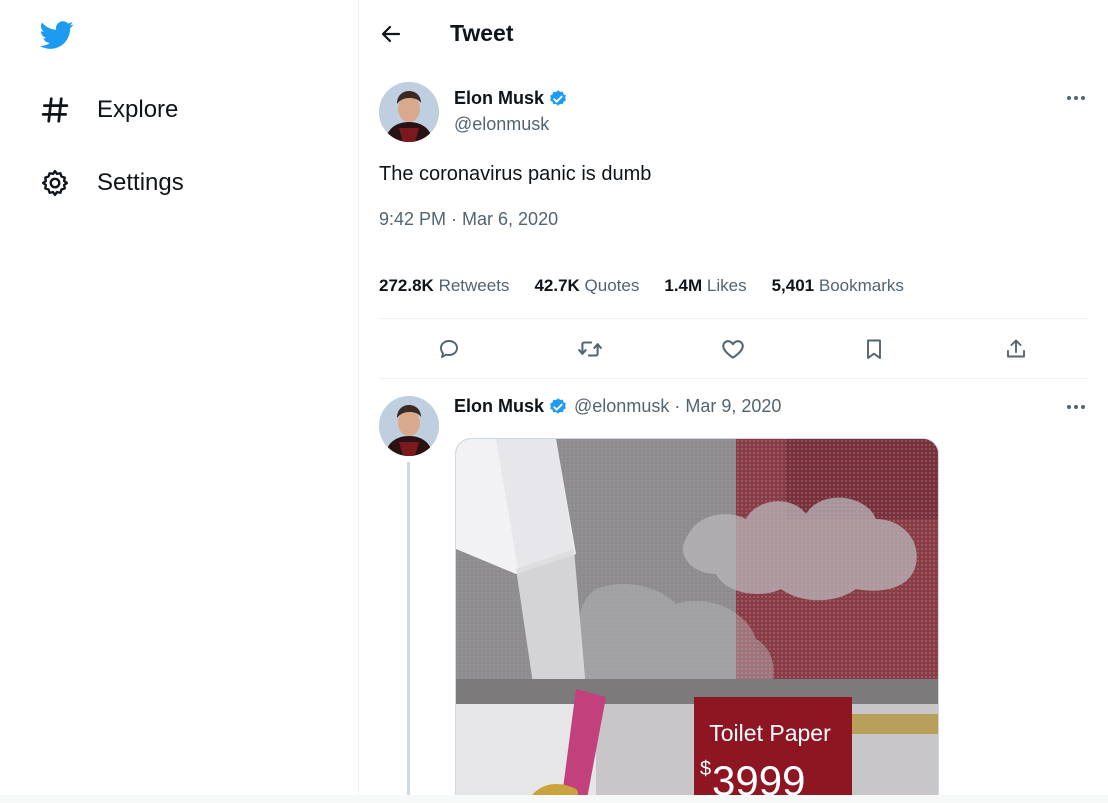  What do you see at coordinates (468, 219) in the screenshot?
I see `tweet-timestamp: 9:42 PM · Mar 6, 2020` at bounding box center [468, 219].